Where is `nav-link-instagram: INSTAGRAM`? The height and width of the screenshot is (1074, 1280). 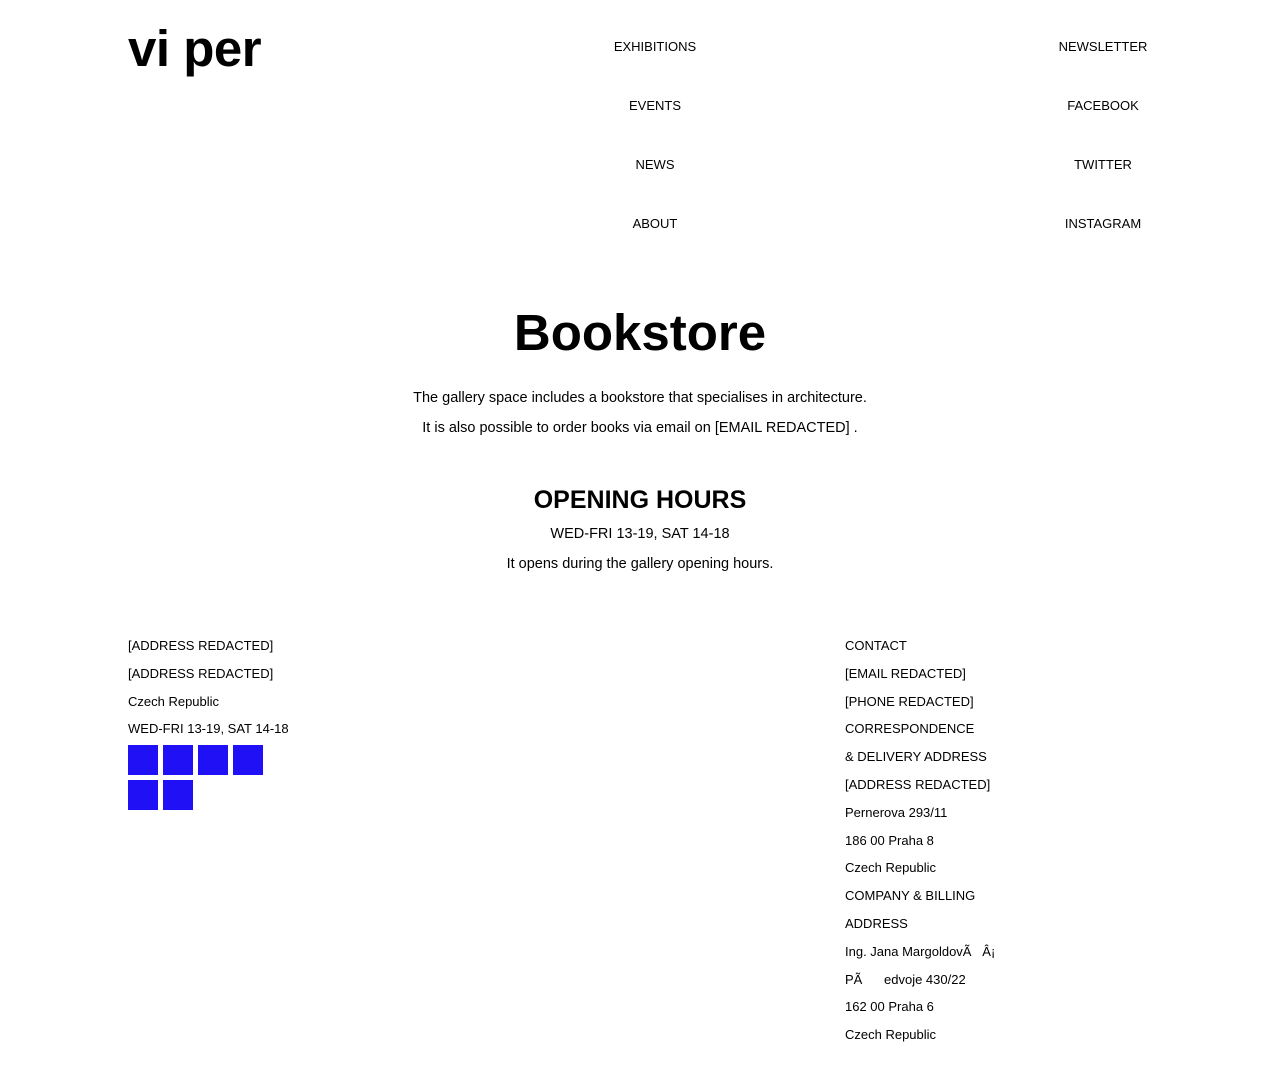 nav-link-instagram: INSTAGRAM is located at coordinates (1103, 237).